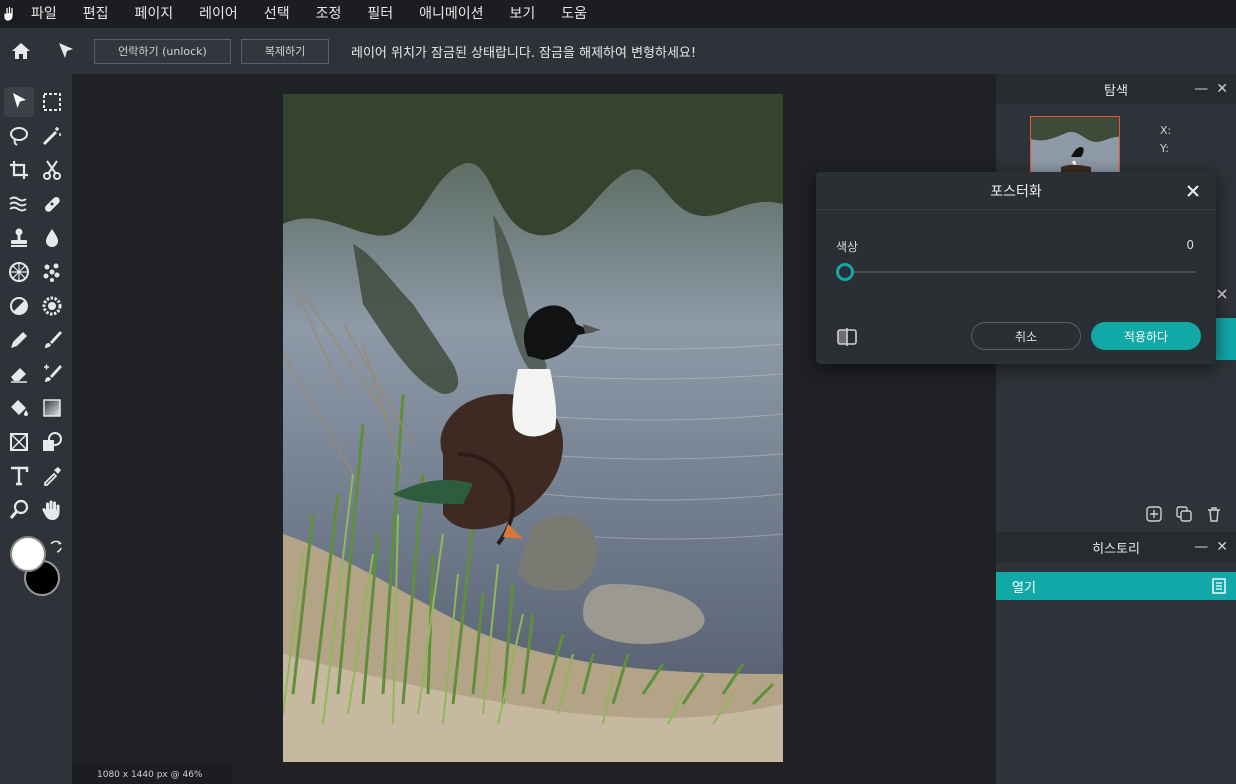 This screenshot has width=1236, height=784. I want to click on foreground-color-swatch, so click(28, 554).